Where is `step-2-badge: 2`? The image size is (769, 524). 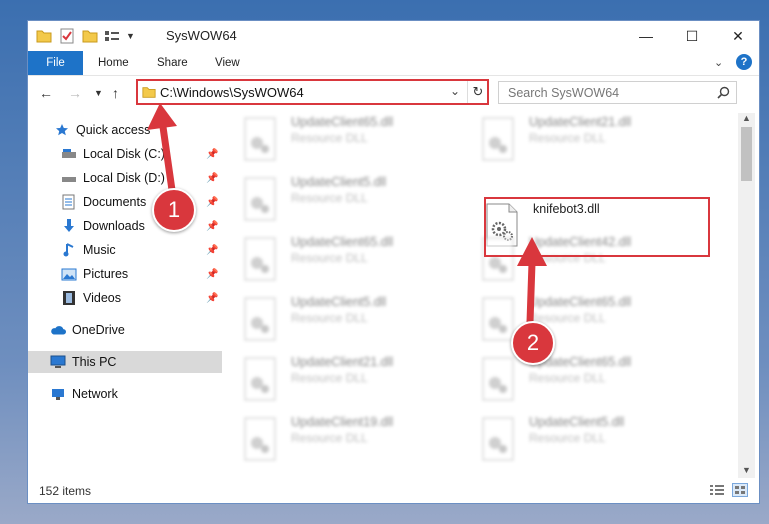
step-2-badge: 2 is located at coordinates (533, 343).